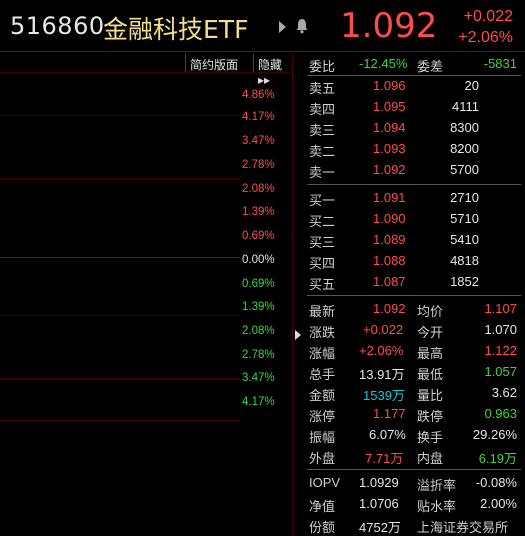 The height and width of the screenshot is (536, 525). Describe the element at coordinates (414, 218) in the screenshot. I see `bid-row: 买二 1.090 5710` at that location.